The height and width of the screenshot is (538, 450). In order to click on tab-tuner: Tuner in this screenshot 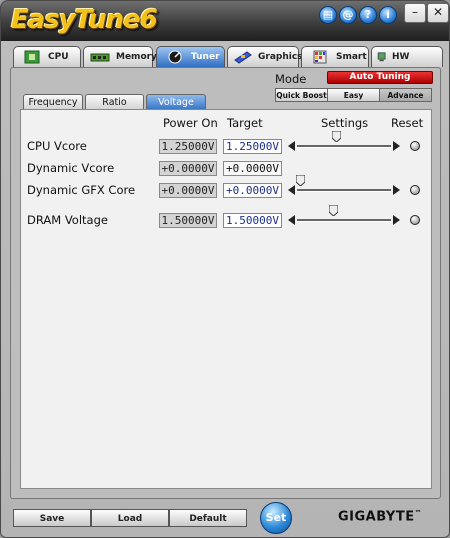, I will do `click(190, 56)`.